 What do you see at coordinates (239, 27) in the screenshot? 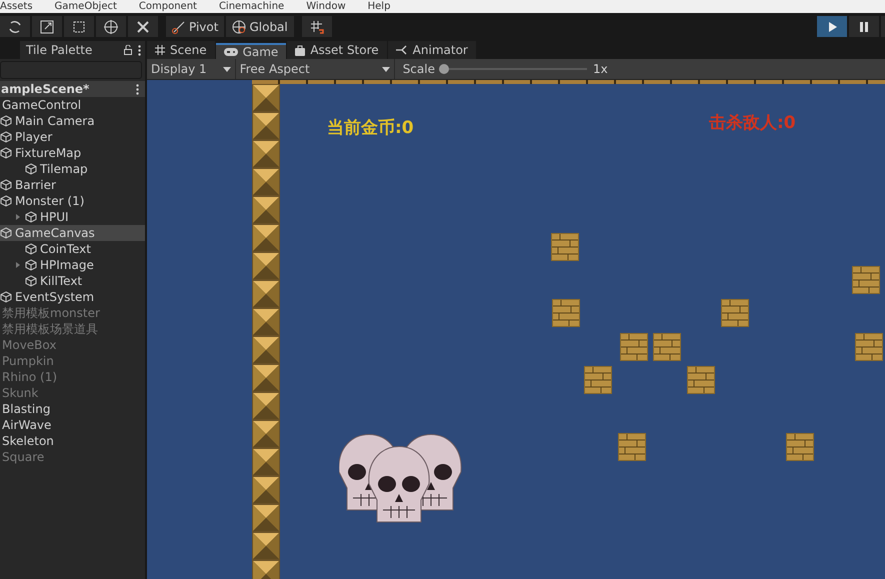
I see `globe-icon` at bounding box center [239, 27].